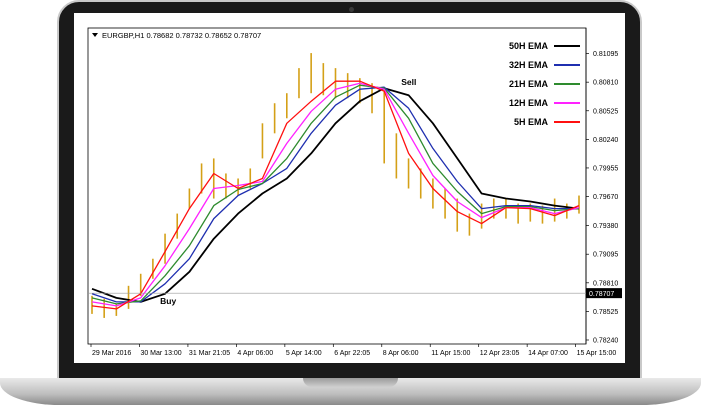  Describe the element at coordinates (601, 294) in the screenshot. I see `current-price-label: 0.78707` at that location.